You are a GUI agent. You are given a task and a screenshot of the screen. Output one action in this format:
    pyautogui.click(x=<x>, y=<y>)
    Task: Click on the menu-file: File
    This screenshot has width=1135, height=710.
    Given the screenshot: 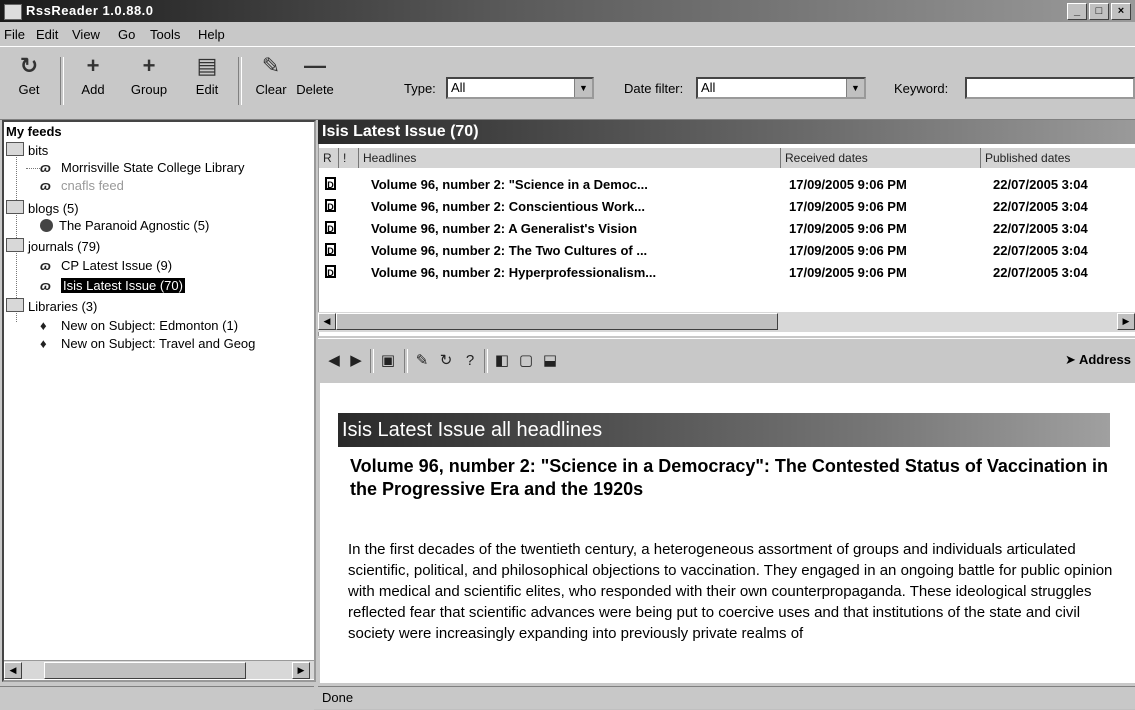 What is the action you would take?
    pyautogui.click(x=14, y=34)
    